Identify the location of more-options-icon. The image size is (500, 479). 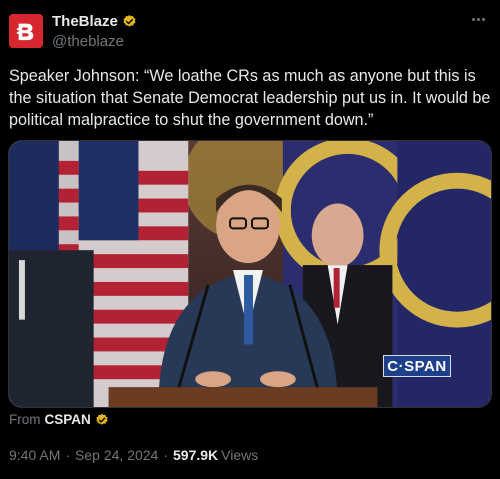
(478, 19).